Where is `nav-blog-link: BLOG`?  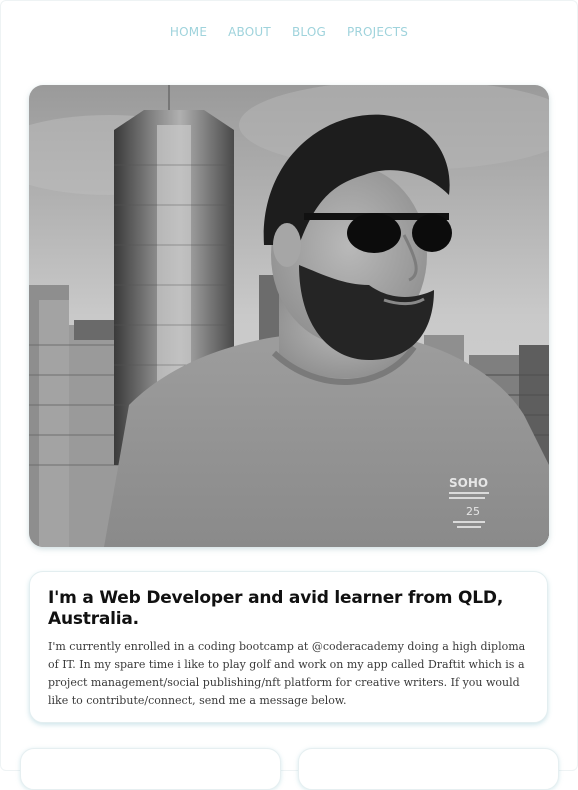 nav-blog-link: BLOG is located at coordinates (309, 32).